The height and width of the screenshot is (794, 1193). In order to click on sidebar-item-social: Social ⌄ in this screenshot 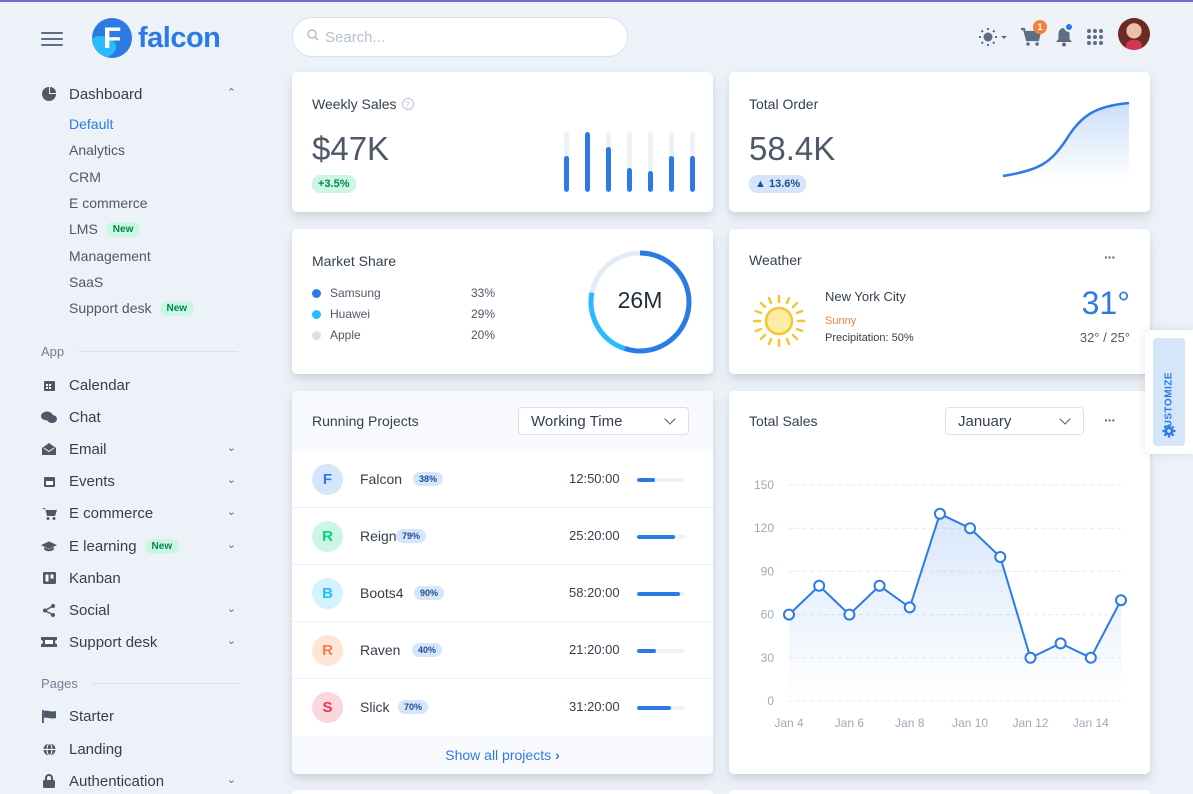, I will do `click(141, 610)`.